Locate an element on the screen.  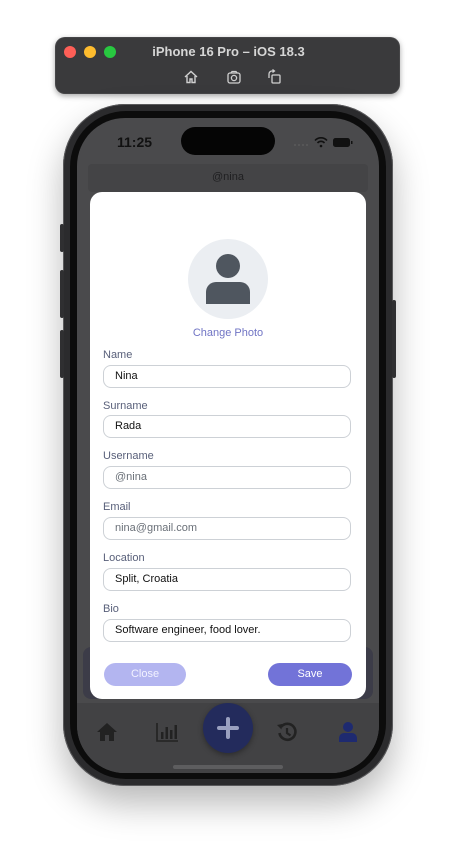
bio-label: Bio is located at coordinates (111, 609).